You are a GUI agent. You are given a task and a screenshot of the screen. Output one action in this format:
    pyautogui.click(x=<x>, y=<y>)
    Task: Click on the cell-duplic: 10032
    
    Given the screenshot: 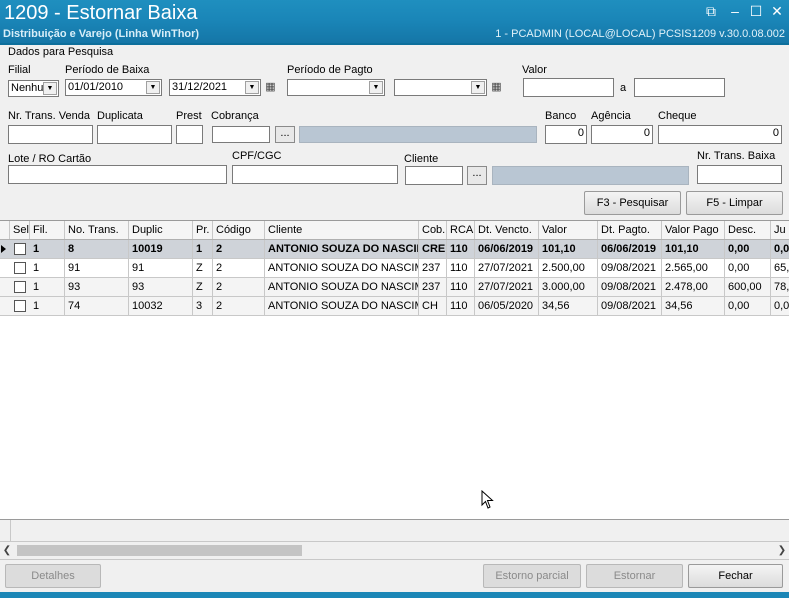 What is the action you would take?
    pyautogui.click(x=161, y=306)
    